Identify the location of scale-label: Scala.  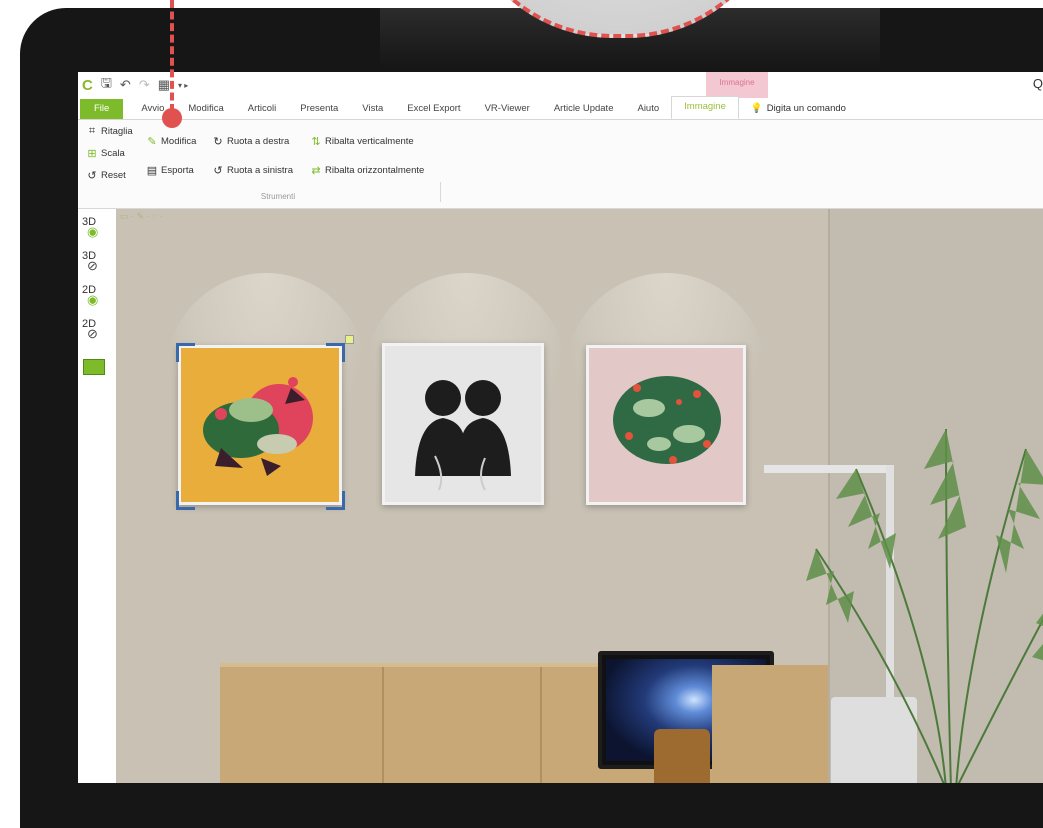
(113, 153).